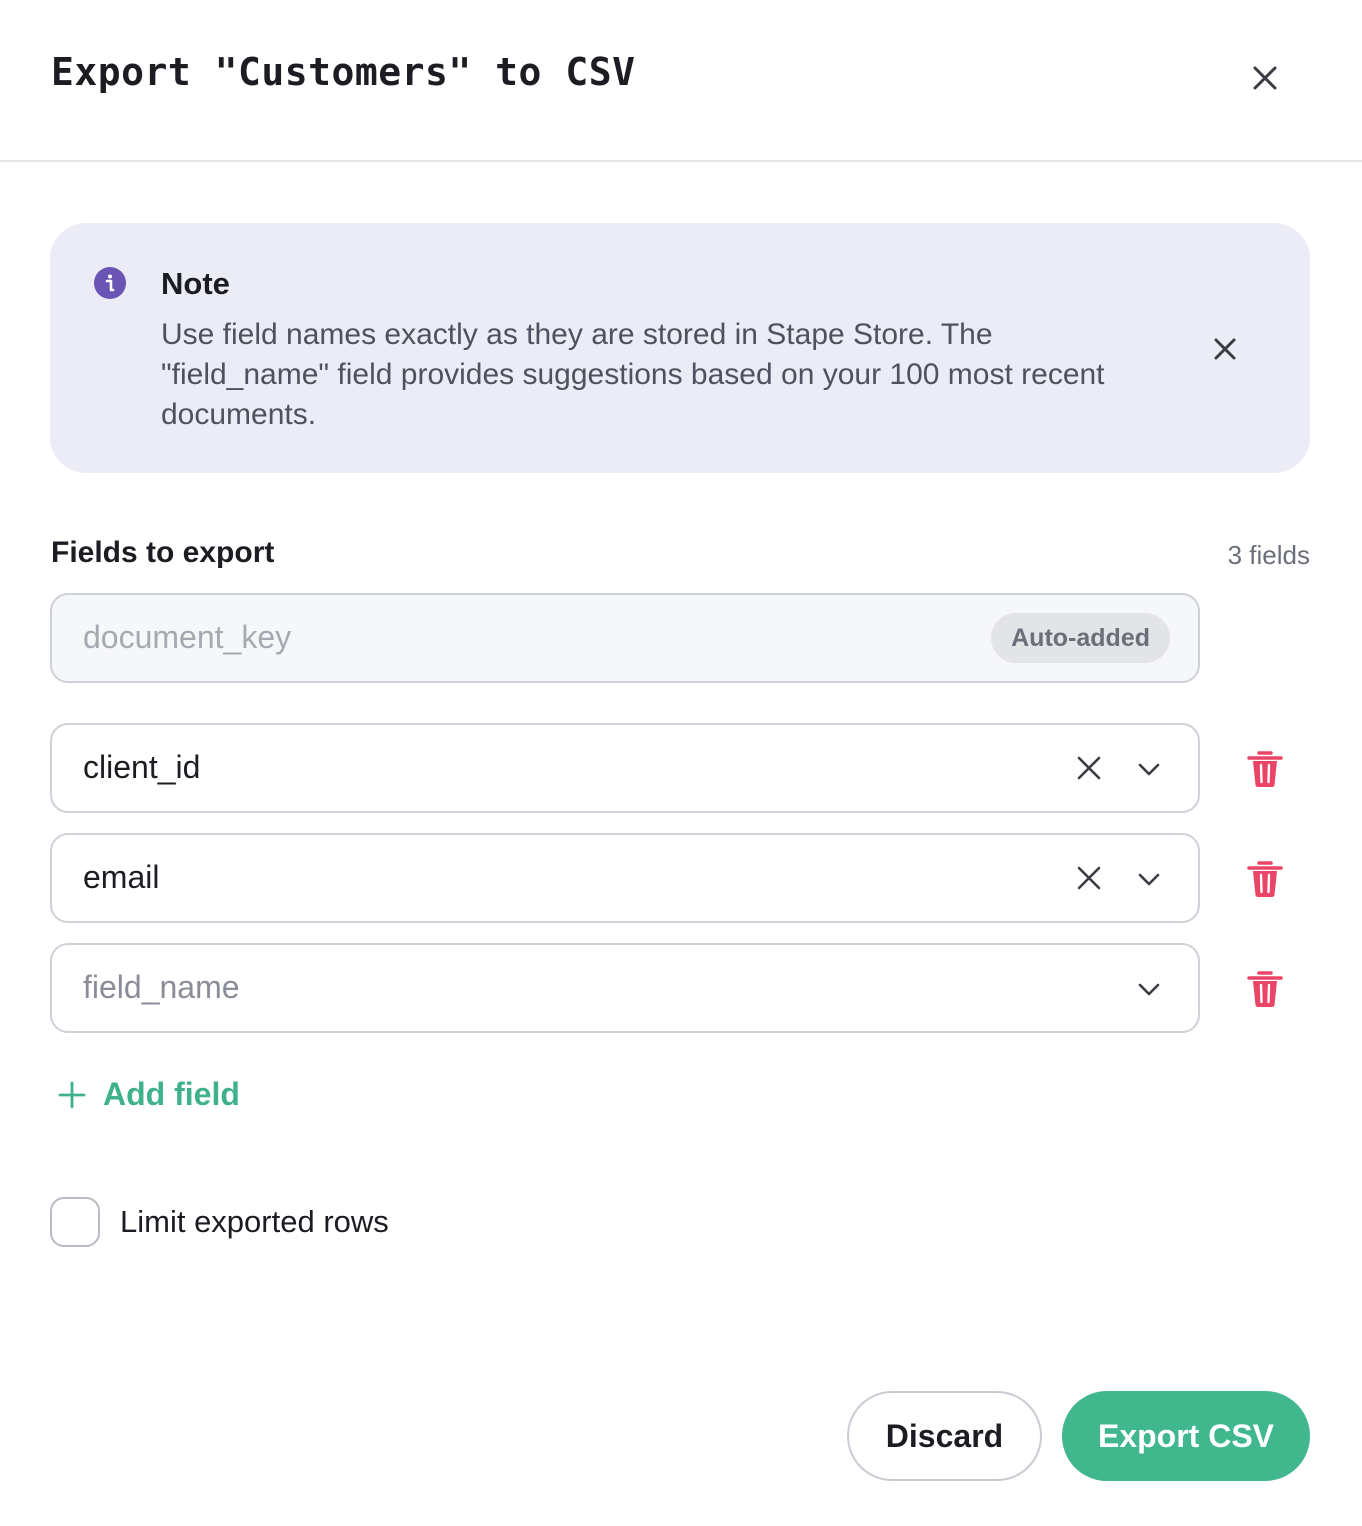 The width and height of the screenshot is (1362, 1526). Describe the element at coordinates (254, 1222) in the screenshot. I see `limit-rows-label: Limit exported rows` at that location.